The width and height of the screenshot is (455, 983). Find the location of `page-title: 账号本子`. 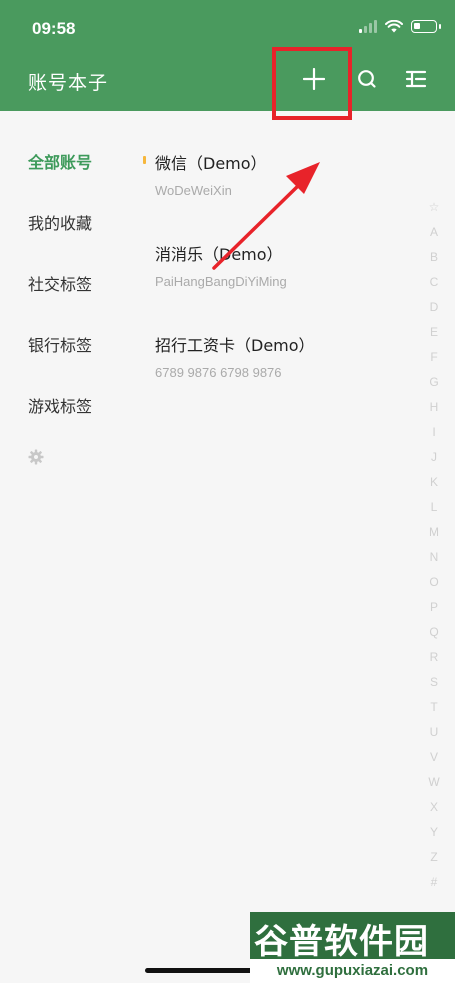

page-title: 账号本子 is located at coordinates (68, 83).